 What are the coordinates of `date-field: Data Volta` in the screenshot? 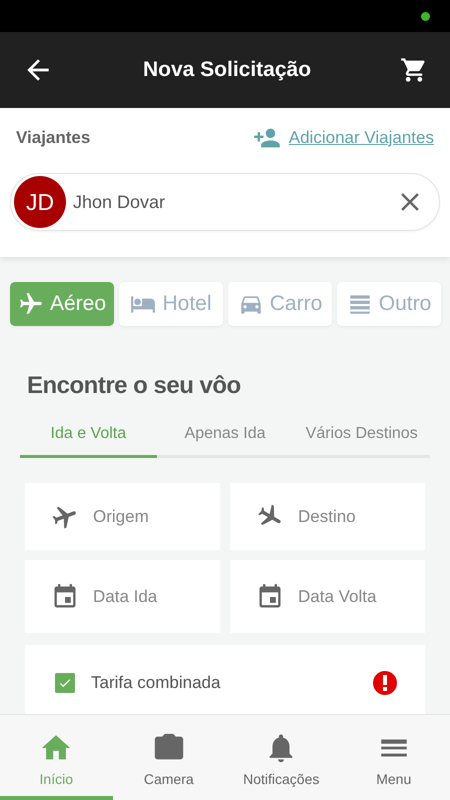 It's located at (361, 596).